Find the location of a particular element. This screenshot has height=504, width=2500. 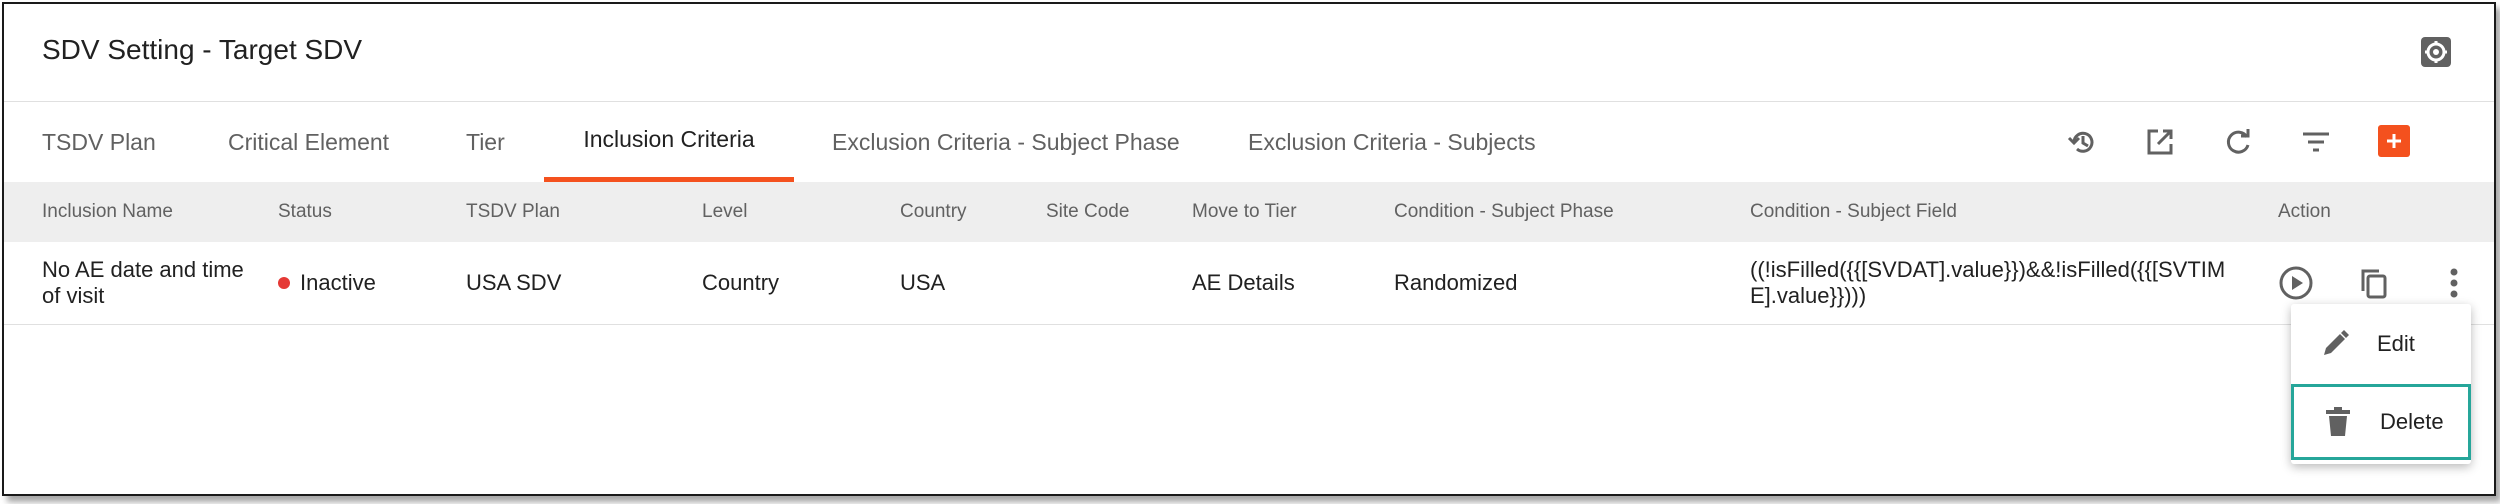

cell-level: Country is located at coordinates (741, 282).